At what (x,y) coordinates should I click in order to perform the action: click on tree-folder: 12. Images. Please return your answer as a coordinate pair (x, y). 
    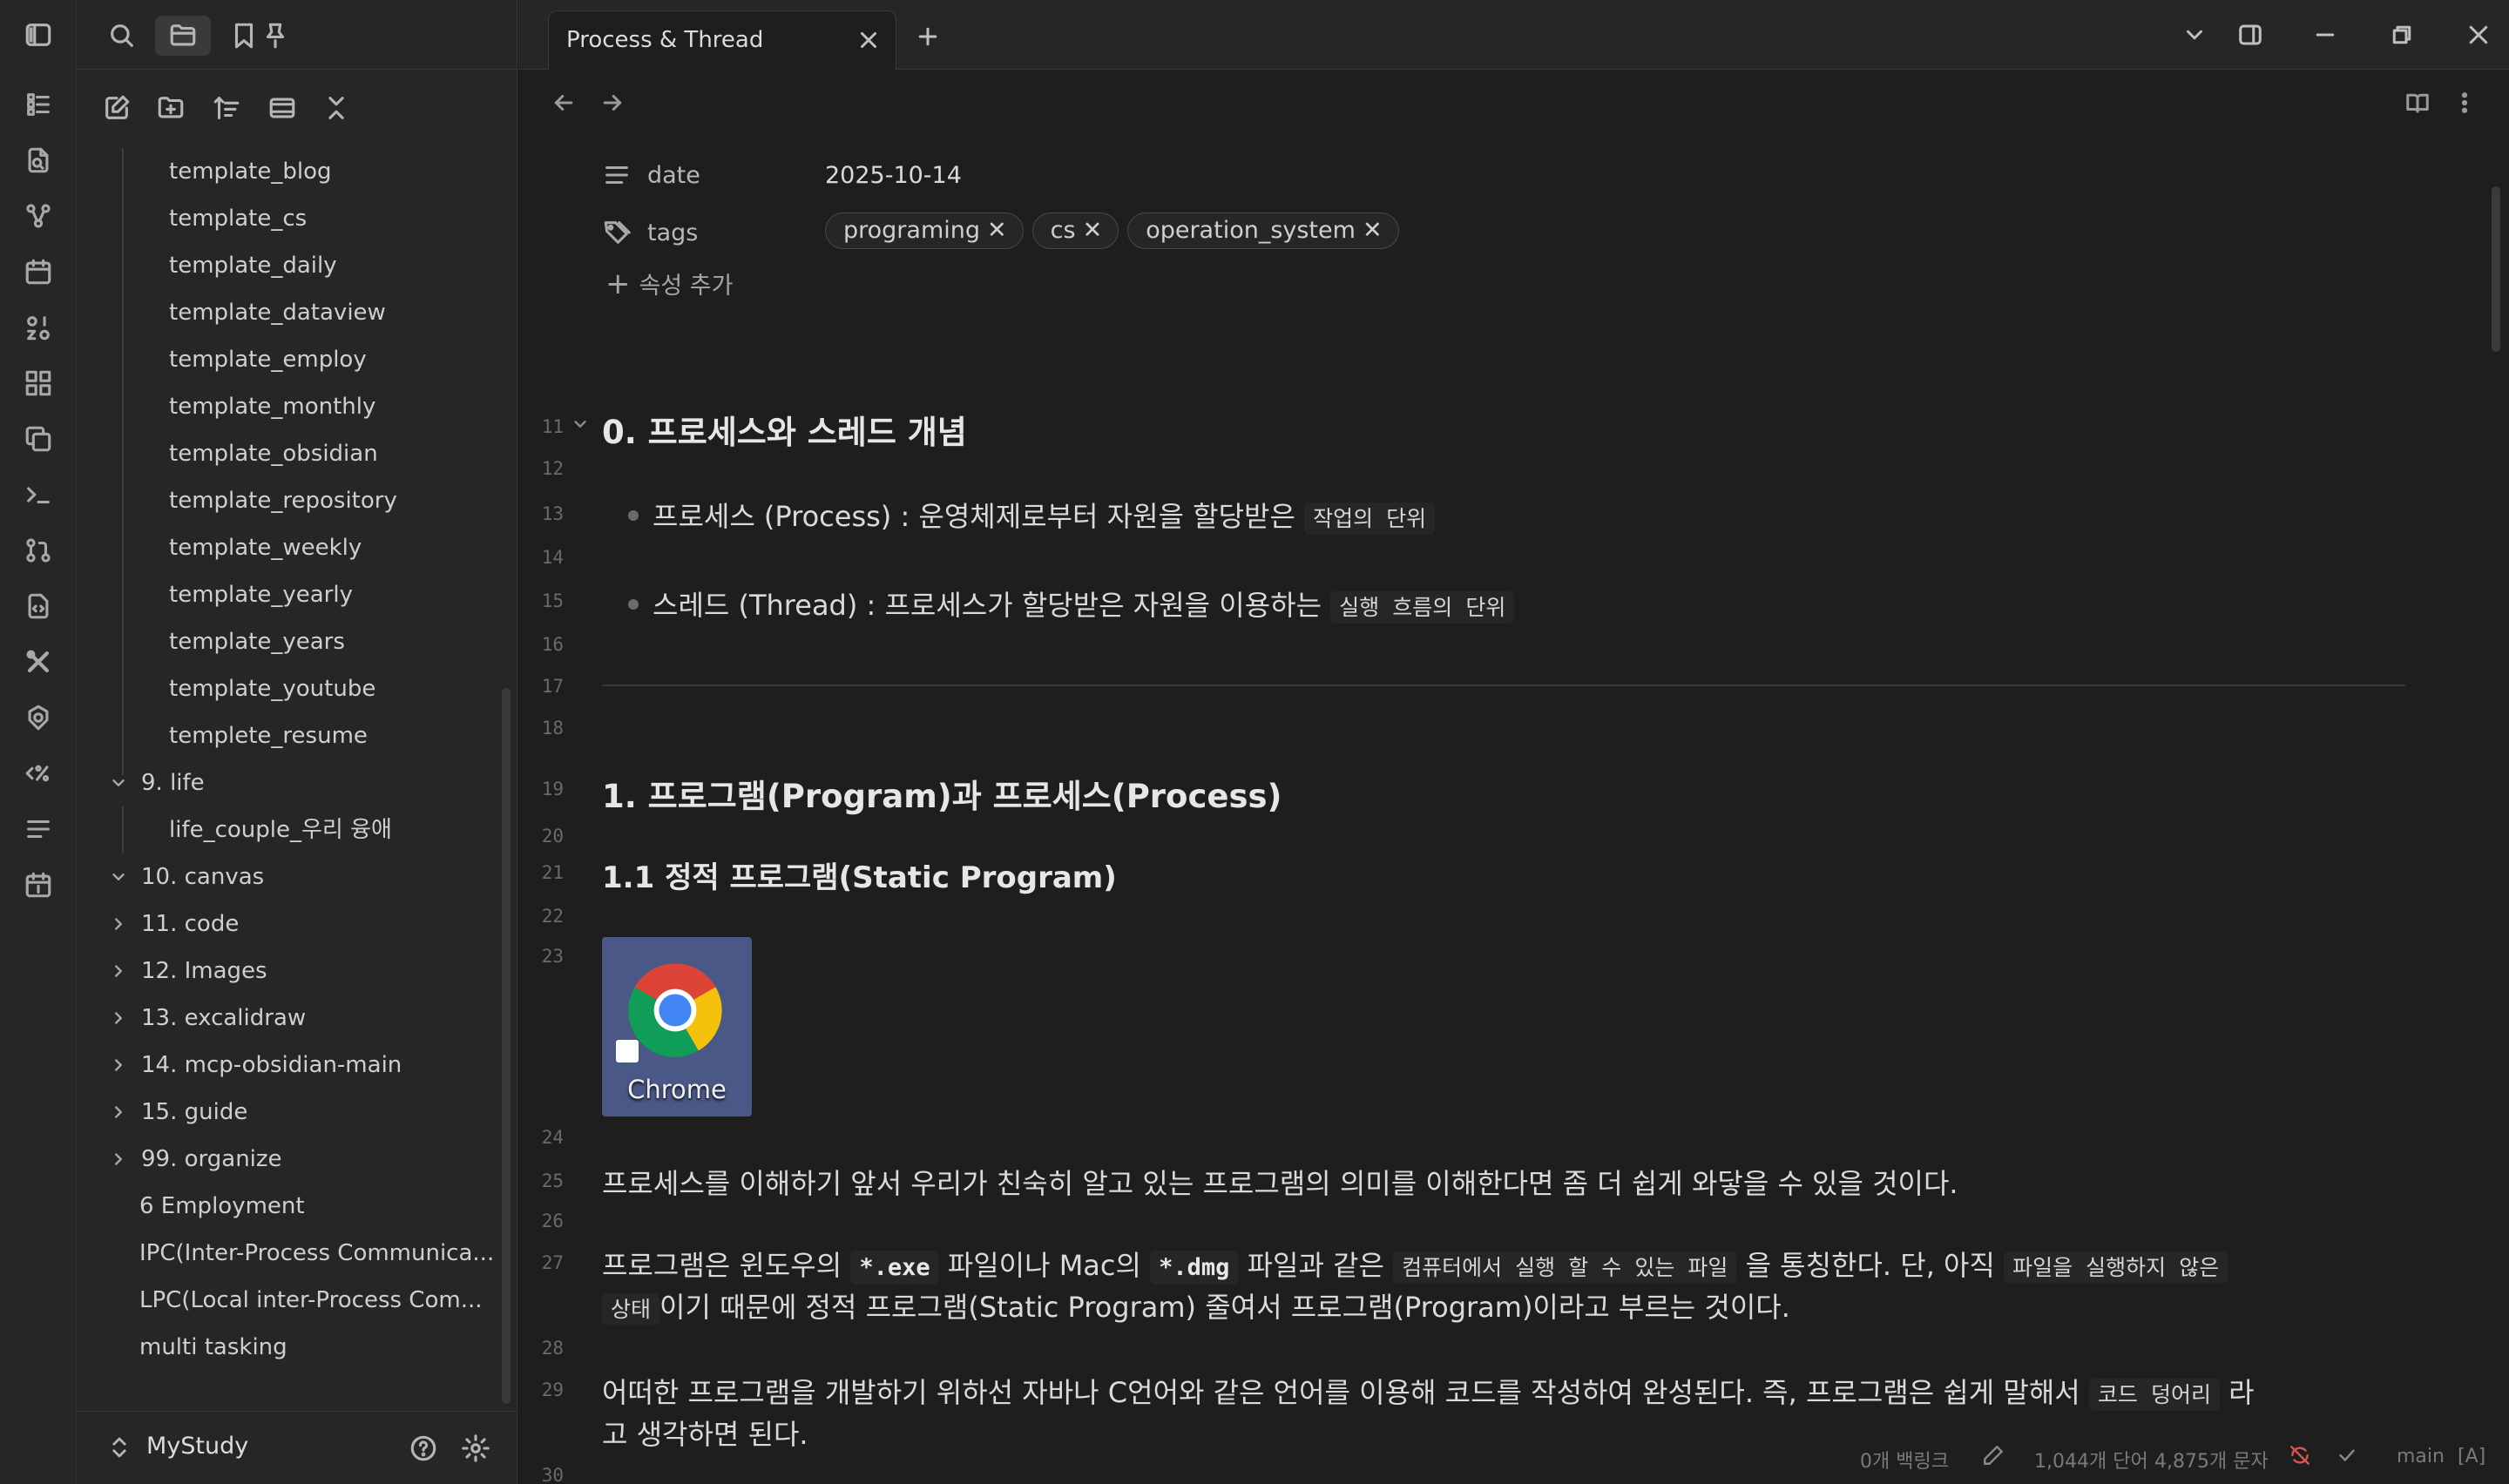
    Looking at the image, I should click on (186, 972).